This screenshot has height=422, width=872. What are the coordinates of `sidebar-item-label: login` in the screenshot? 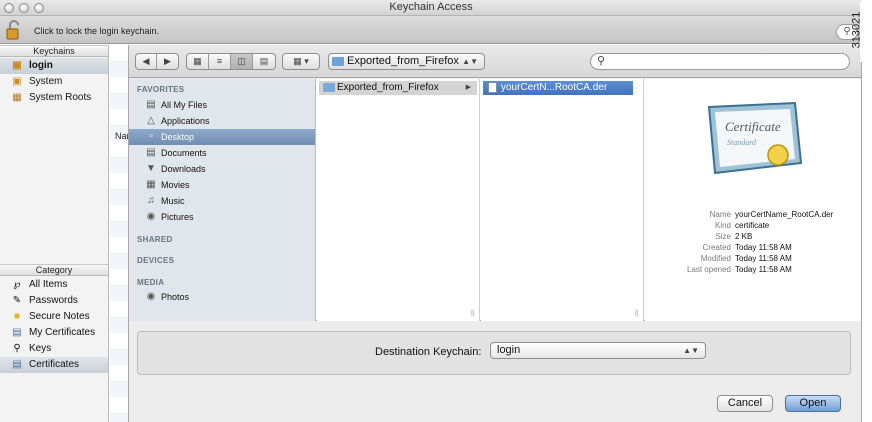 It's located at (41, 65).